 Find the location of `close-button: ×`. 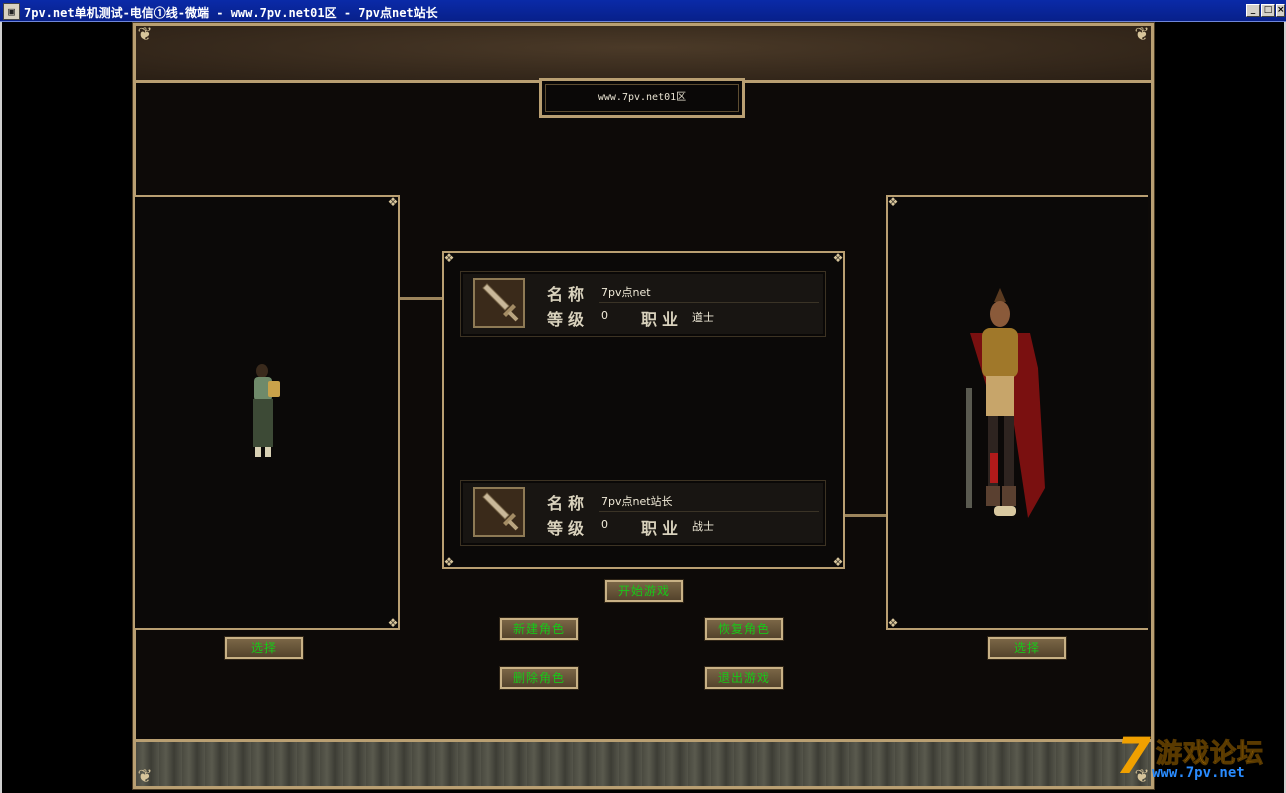

close-button: × is located at coordinates (1280, 10).